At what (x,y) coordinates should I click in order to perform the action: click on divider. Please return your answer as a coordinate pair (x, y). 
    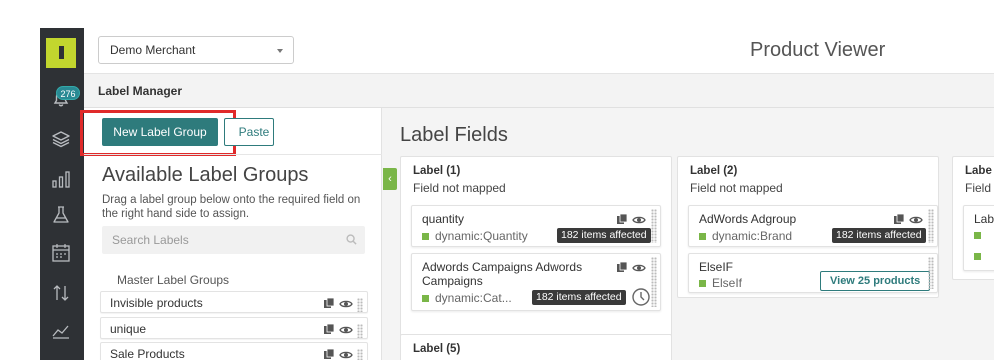
    Looking at the image, I should click on (233, 154).